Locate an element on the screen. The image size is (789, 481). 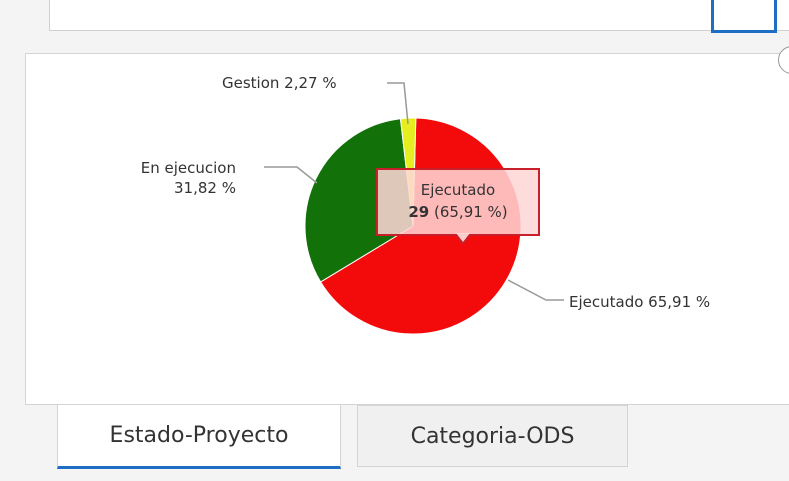
leader-line-en-ejecucion is located at coordinates (291, 175).